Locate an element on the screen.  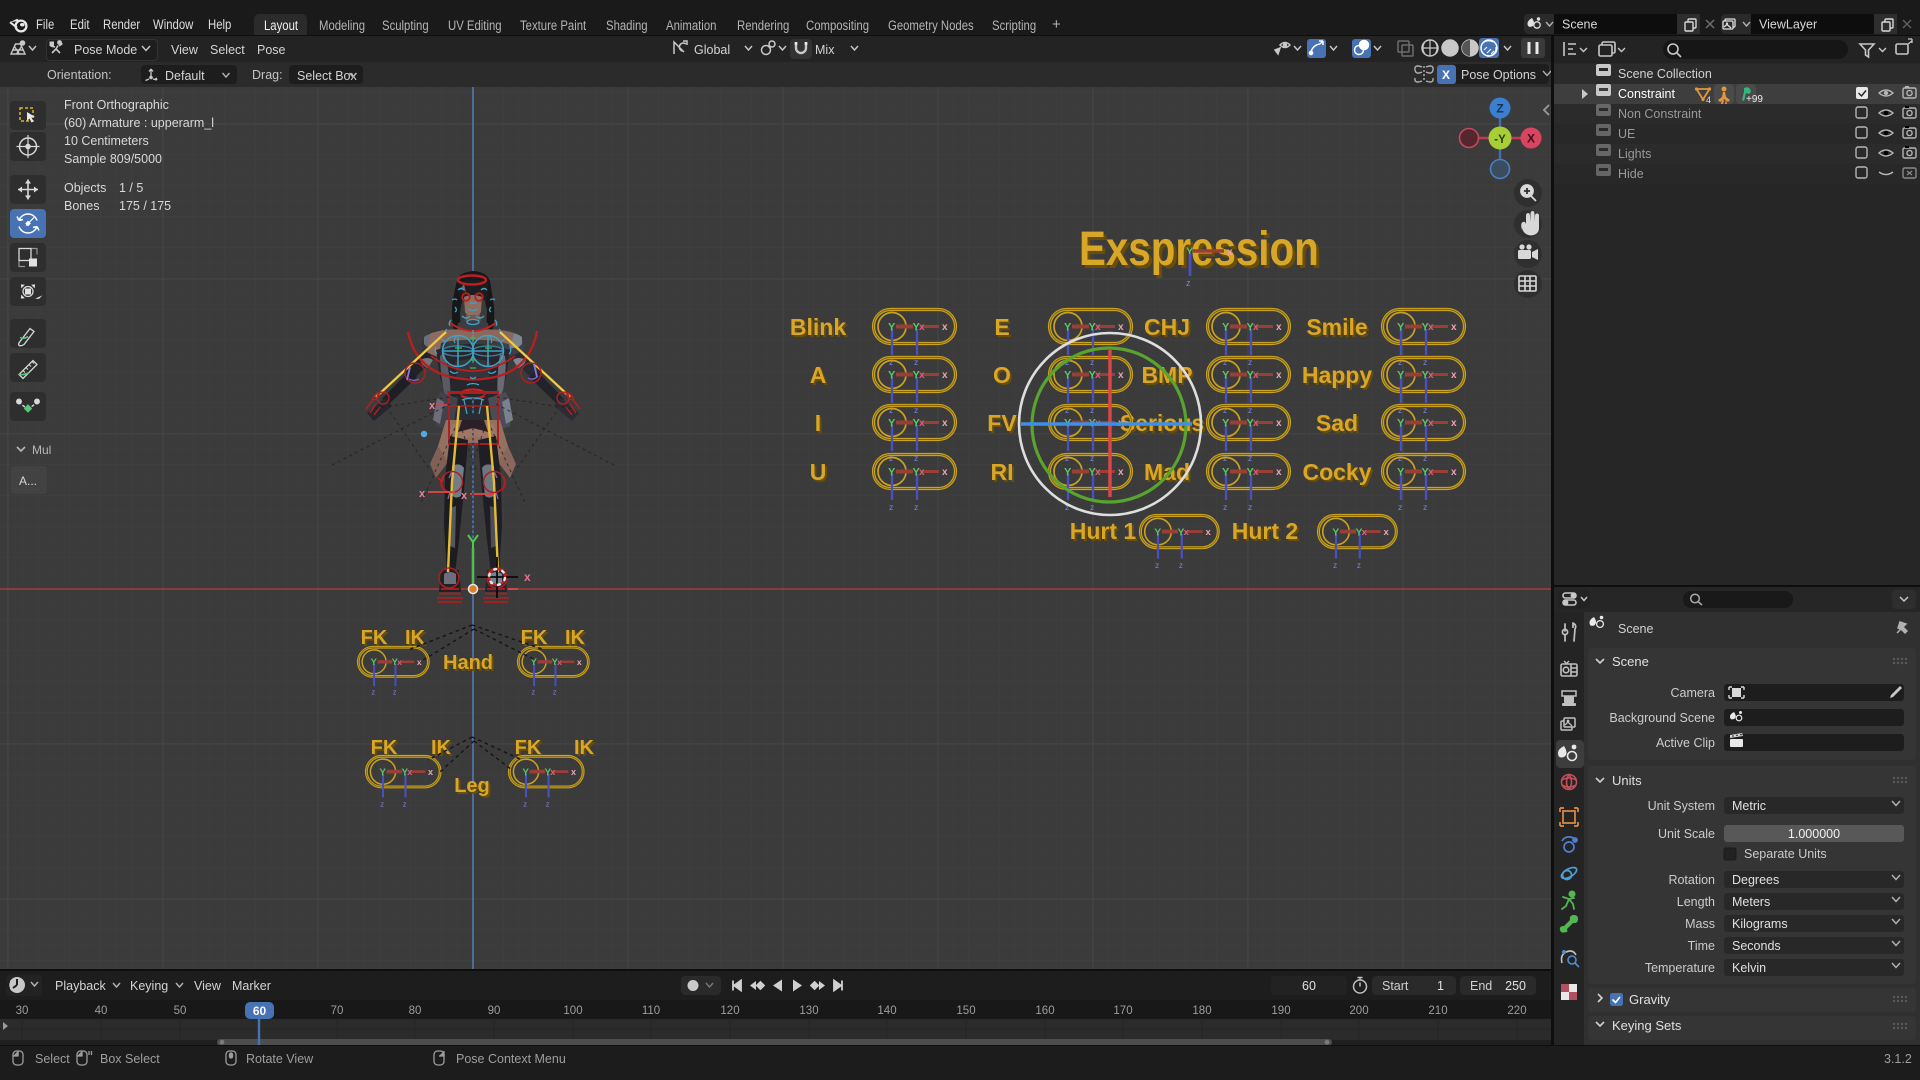
svg-text: Units is located at coordinates (1627, 780).